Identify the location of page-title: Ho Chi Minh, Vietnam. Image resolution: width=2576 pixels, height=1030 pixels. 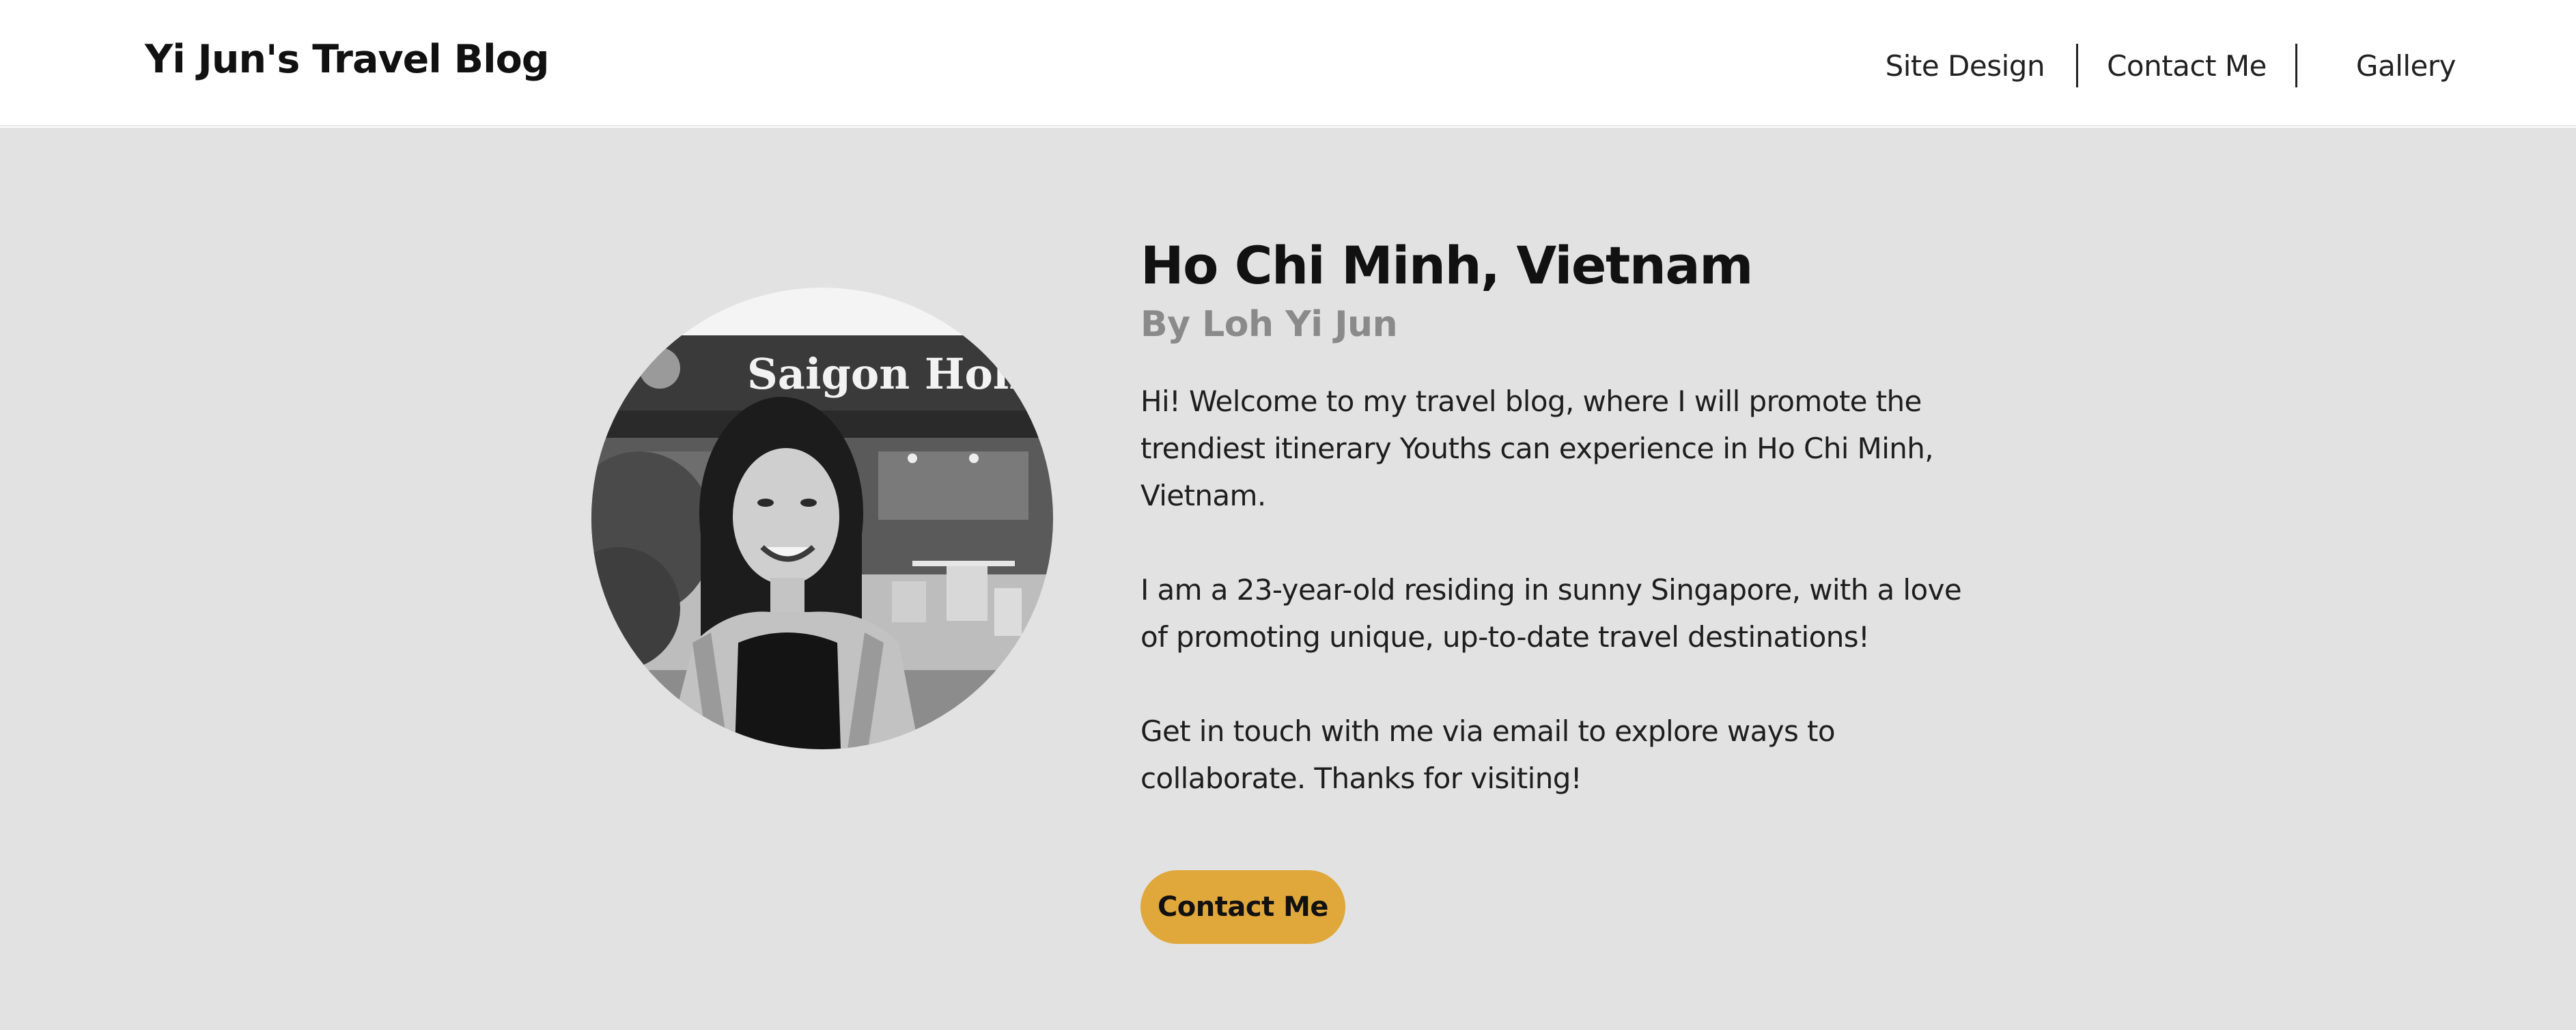
(1447, 265).